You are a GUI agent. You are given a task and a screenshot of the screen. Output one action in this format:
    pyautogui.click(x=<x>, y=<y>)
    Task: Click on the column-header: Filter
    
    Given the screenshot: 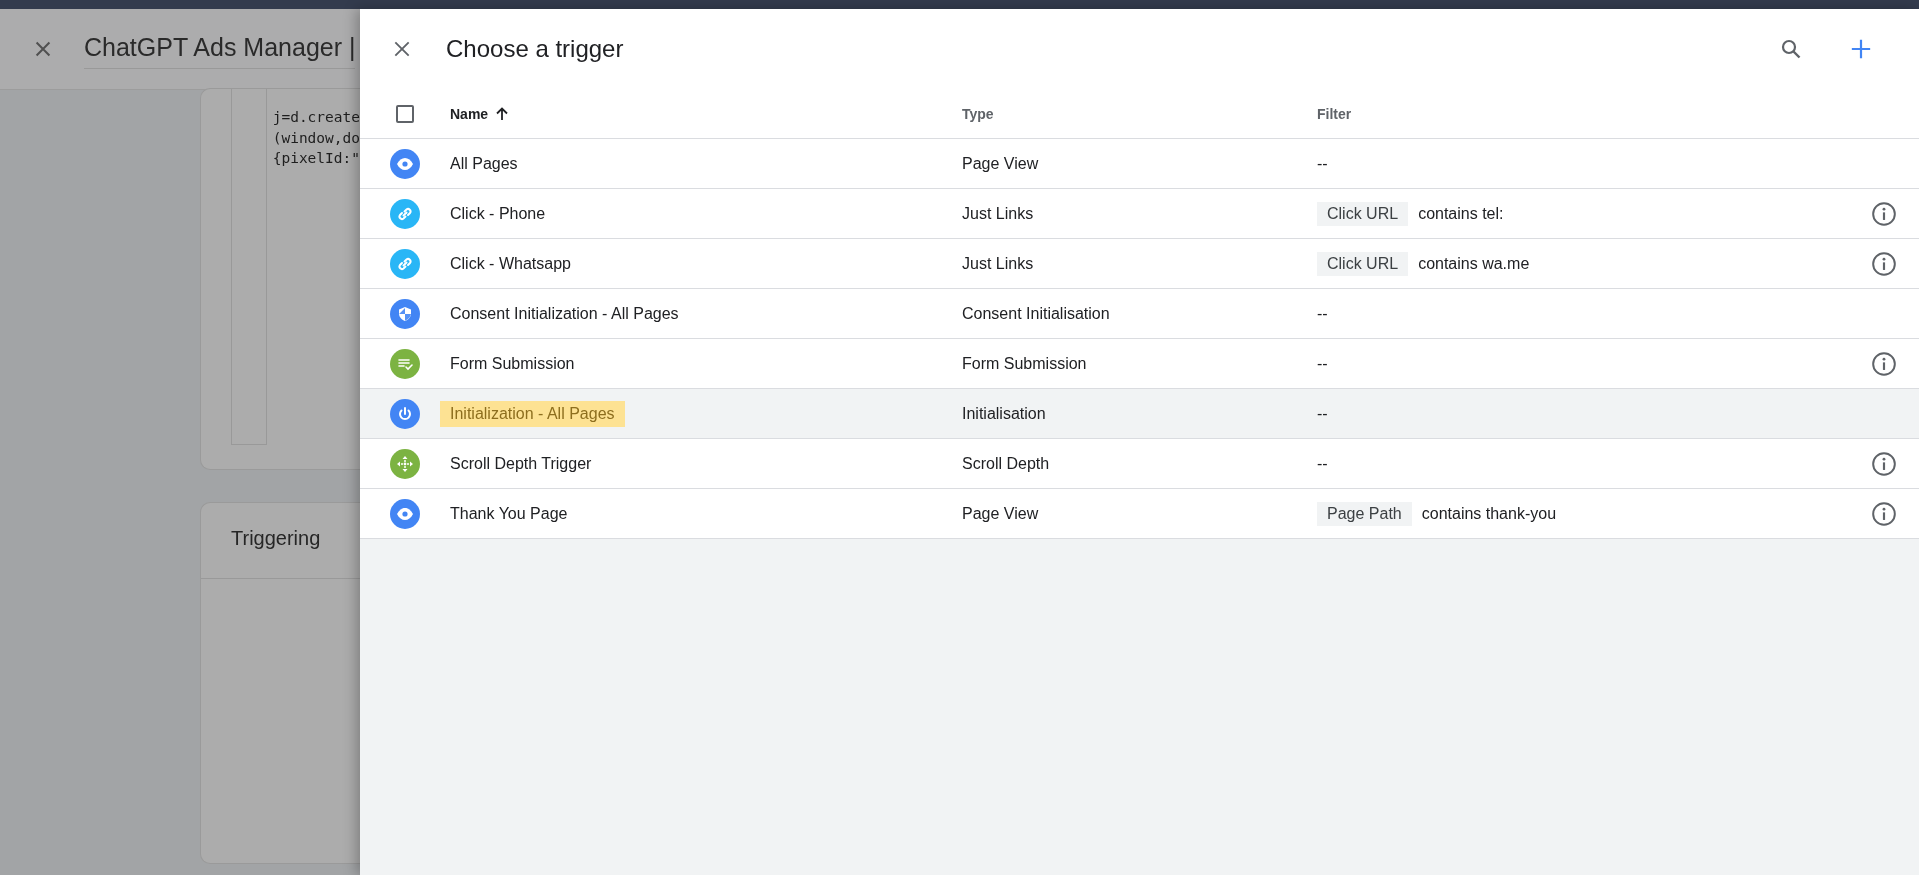 What is the action you would take?
    pyautogui.click(x=1334, y=113)
    